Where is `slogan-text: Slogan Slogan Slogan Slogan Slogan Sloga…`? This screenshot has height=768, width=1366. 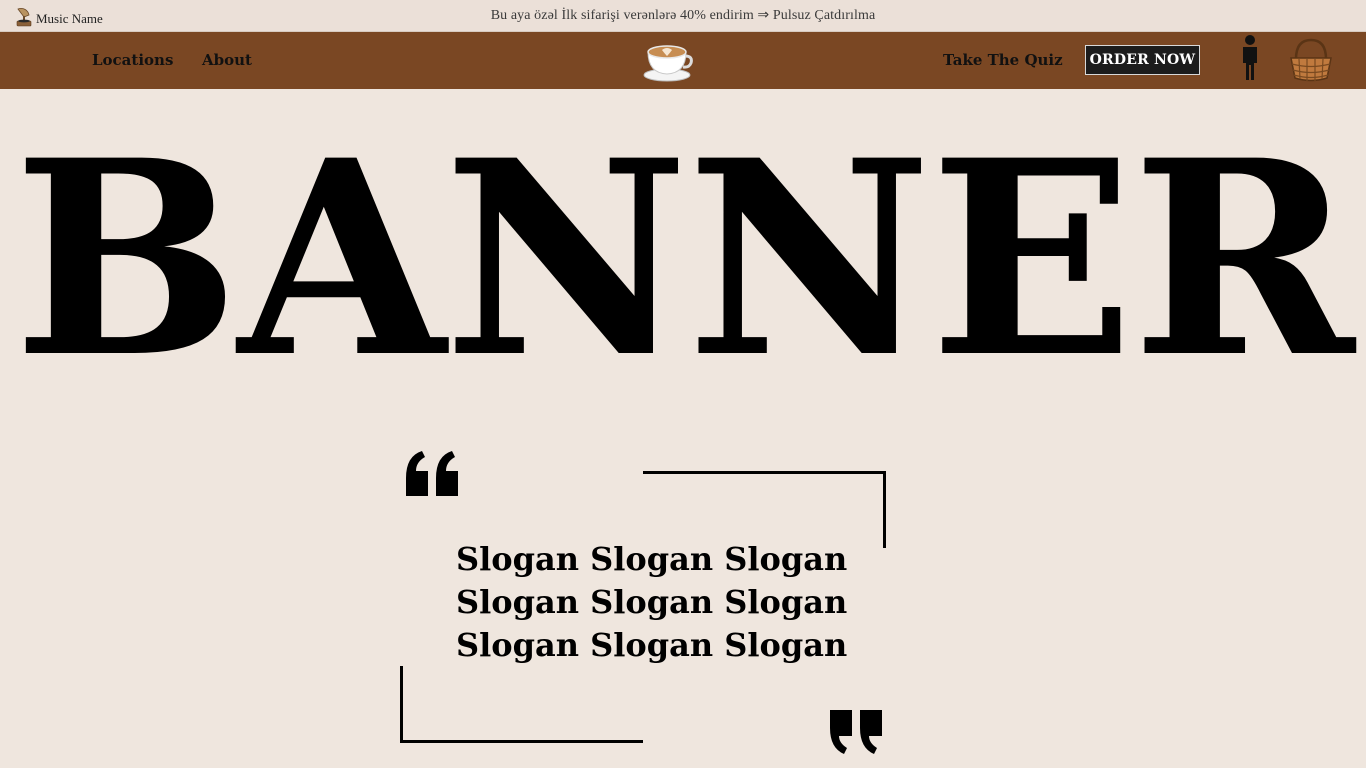
slogan-text: Slogan Slogan Slogan Slogan Slogan Sloga… is located at coordinates (651, 602).